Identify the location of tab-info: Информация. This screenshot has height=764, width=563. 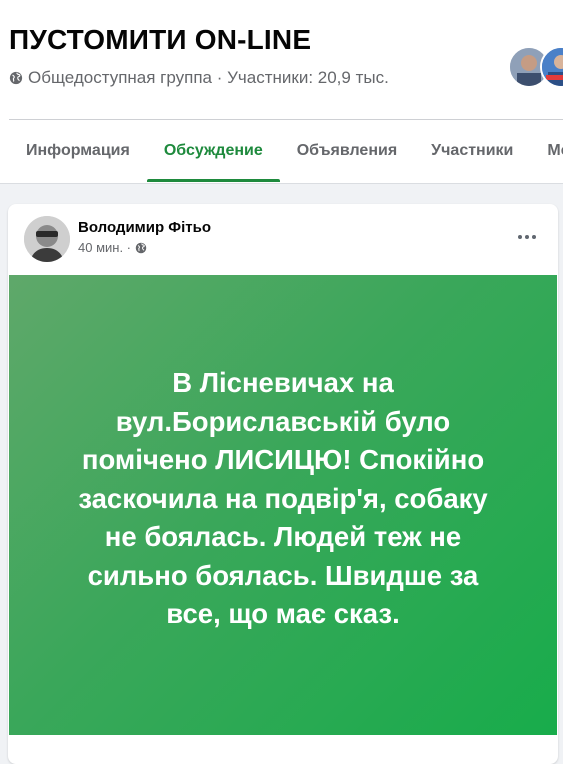
(78, 151).